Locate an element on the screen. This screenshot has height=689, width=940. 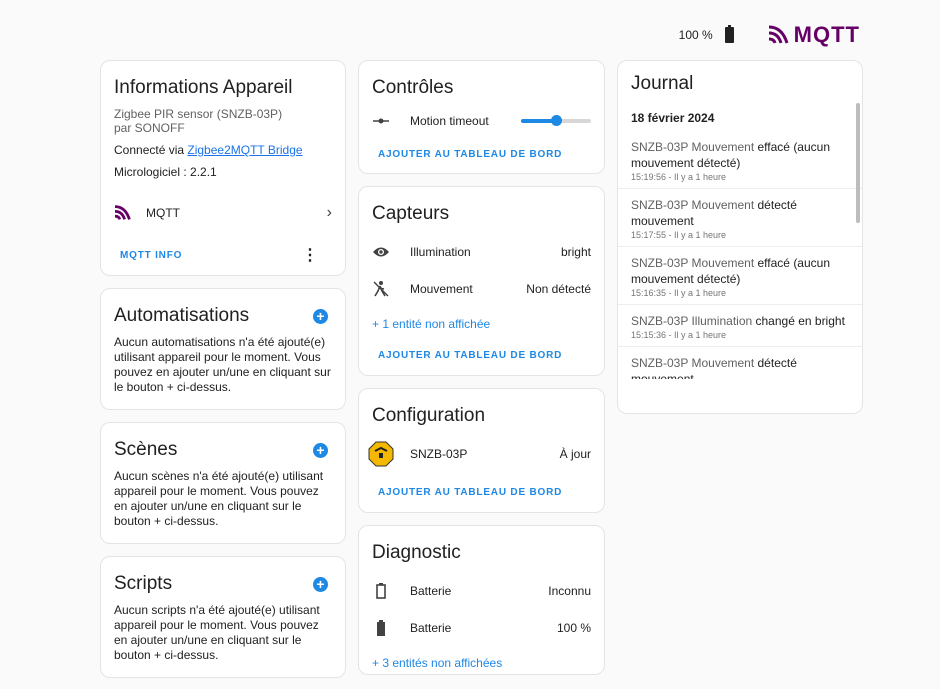
device-model: Zigbee PIR sensor (SNZB-03P) is located at coordinates (198, 114).